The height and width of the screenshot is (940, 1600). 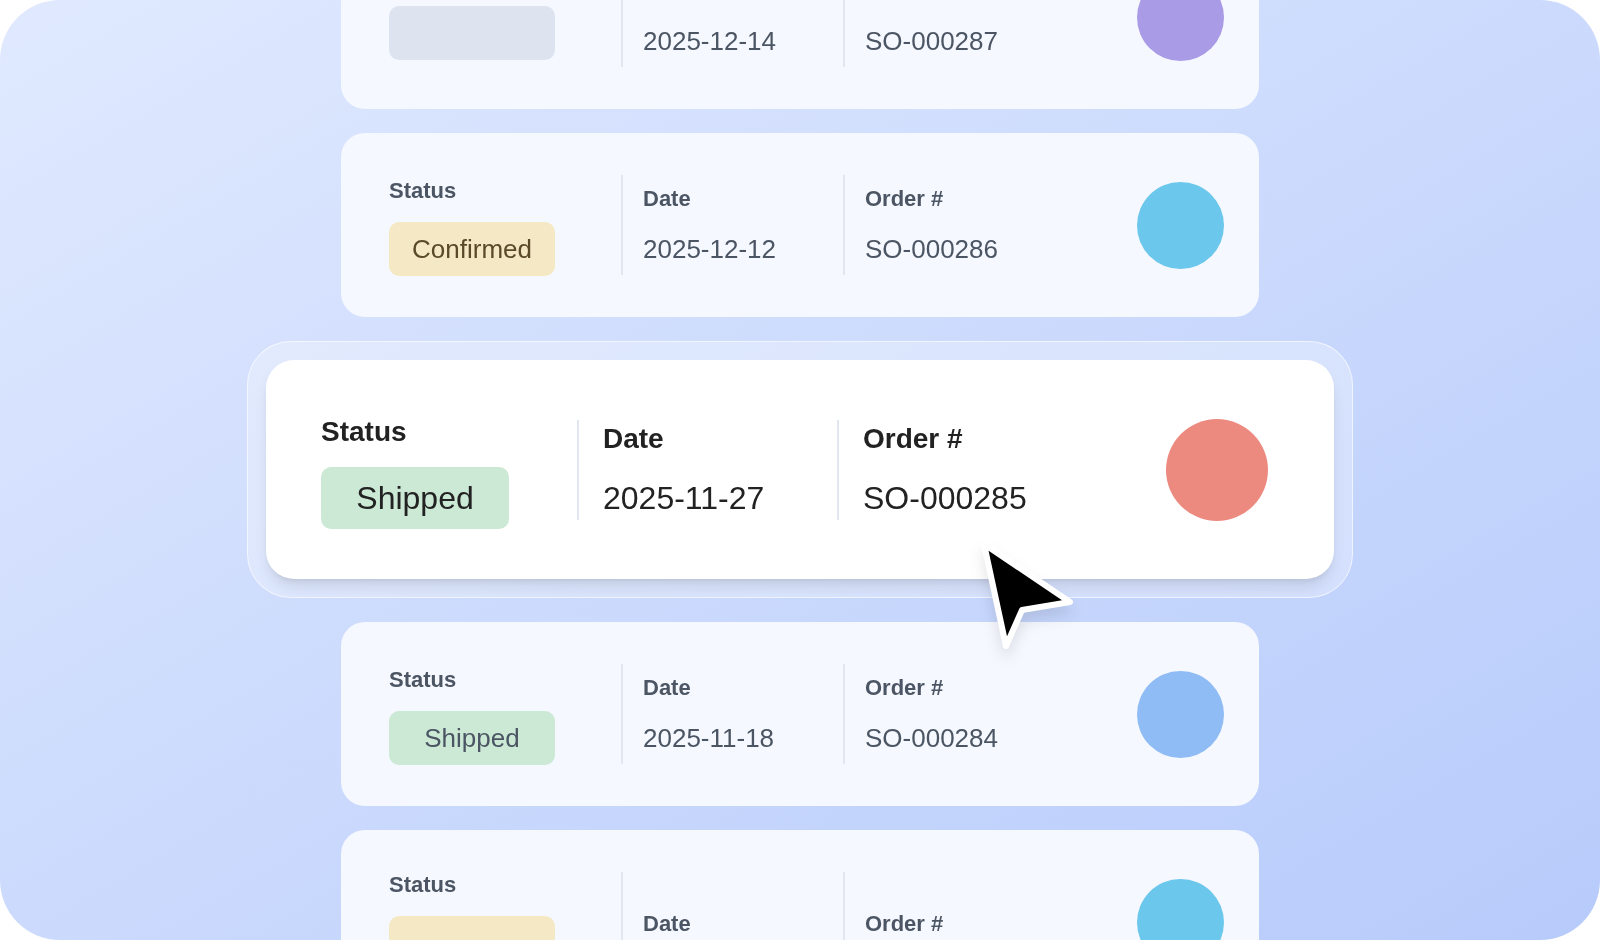 What do you see at coordinates (800, 885) in the screenshot?
I see `order-card: Status Date Order #` at bounding box center [800, 885].